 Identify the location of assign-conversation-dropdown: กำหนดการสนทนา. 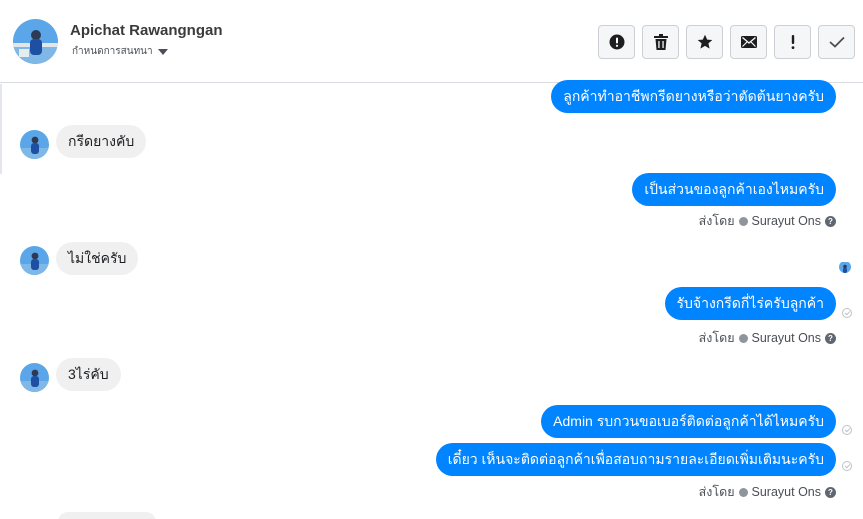
(120, 51).